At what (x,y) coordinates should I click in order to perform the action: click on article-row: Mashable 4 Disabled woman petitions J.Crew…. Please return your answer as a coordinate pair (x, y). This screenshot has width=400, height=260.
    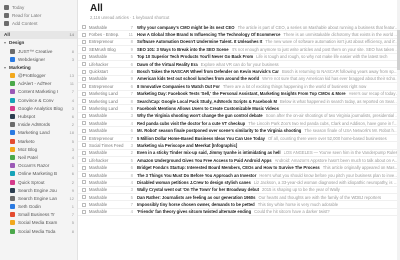
    Looking at the image, I should click on (239, 183).